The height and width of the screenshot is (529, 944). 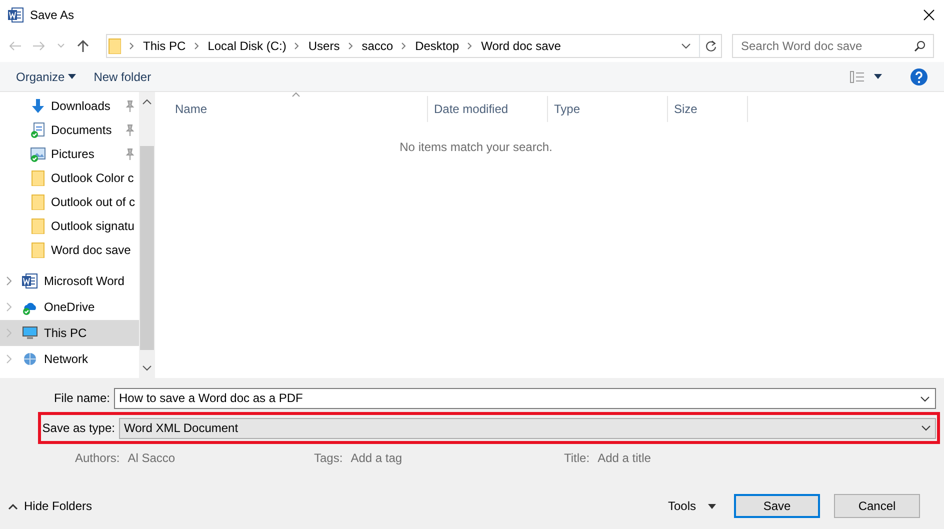 I want to click on help-icon, so click(x=919, y=77).